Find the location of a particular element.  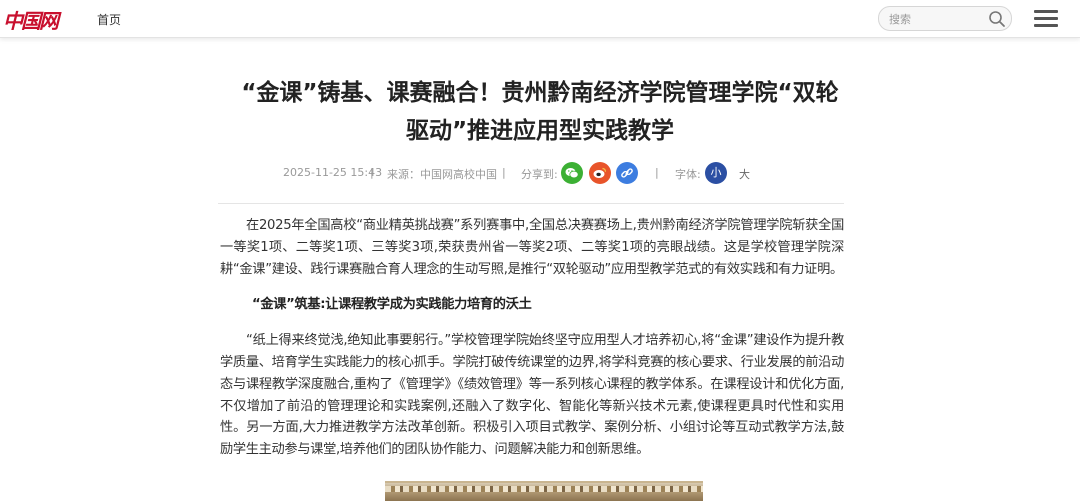

font-size-label: 字体: is located at coordinates (688, 174).